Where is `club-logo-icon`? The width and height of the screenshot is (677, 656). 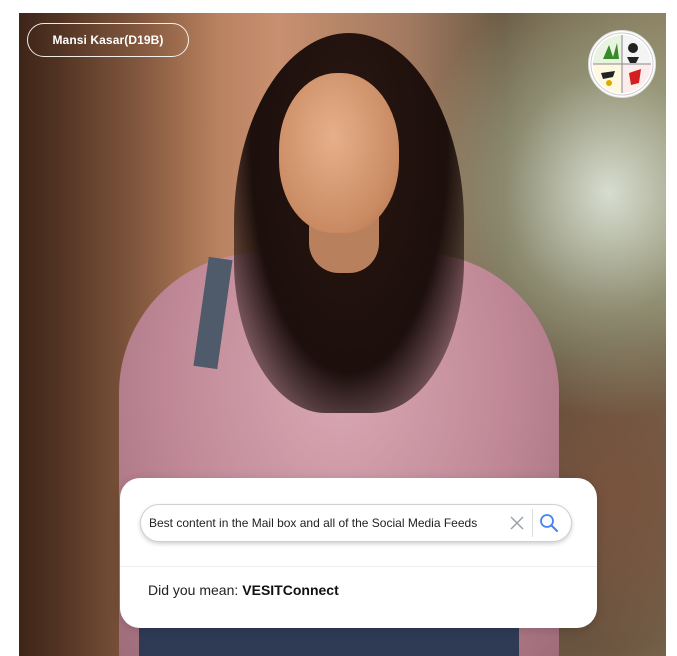 club-logo-icon is located at coordinates (622, 64).